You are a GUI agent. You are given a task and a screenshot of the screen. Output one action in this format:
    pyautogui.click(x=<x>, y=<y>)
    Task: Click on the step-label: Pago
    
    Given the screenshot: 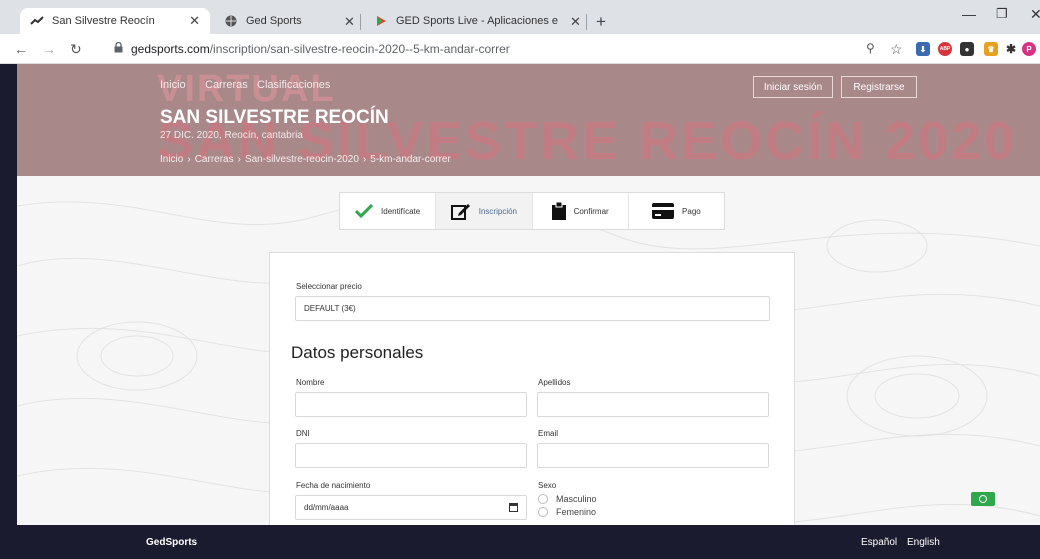 What is the action you would take?
    pyautogui.click(x=691, y=211)
    